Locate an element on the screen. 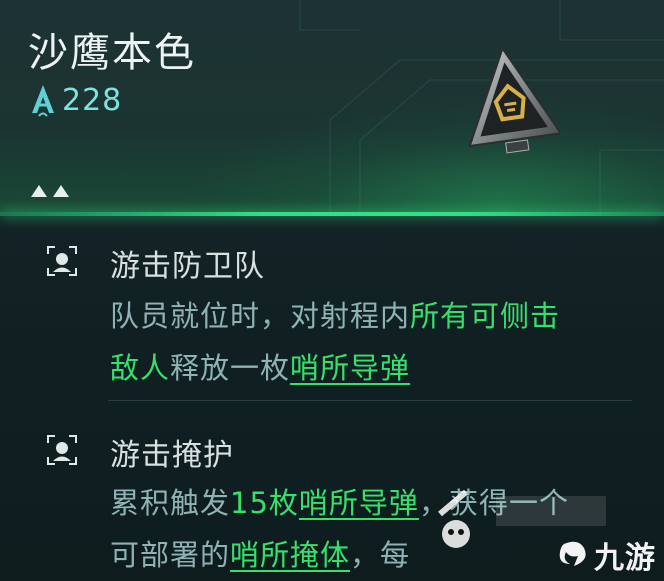 This screenshot has width=664, height=581. watermark-text: 九游 is located at coordinates (625, 558).